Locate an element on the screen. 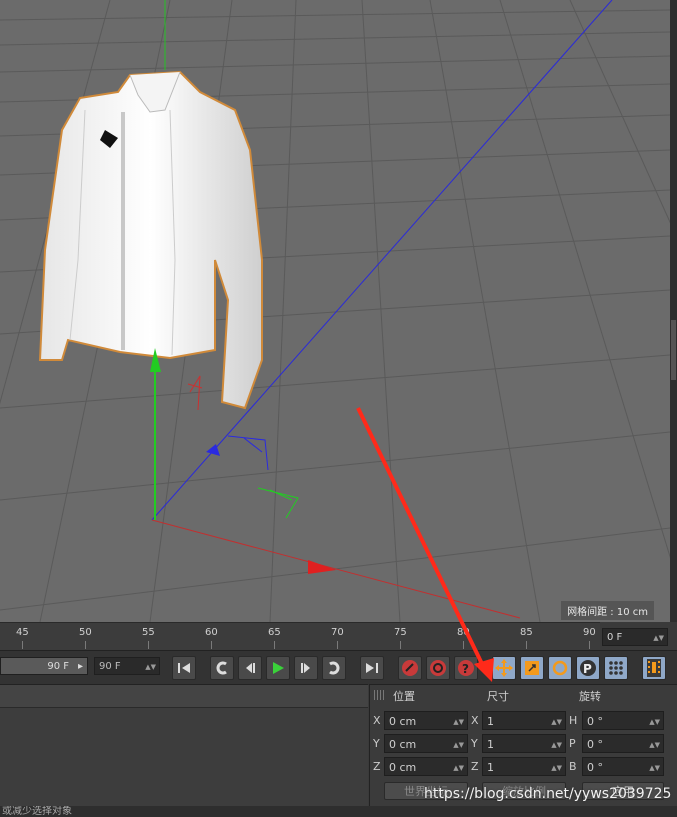 The width and height of the screenshot is (677, 817). position-header: 位置 is located at coordinates (404, 696).